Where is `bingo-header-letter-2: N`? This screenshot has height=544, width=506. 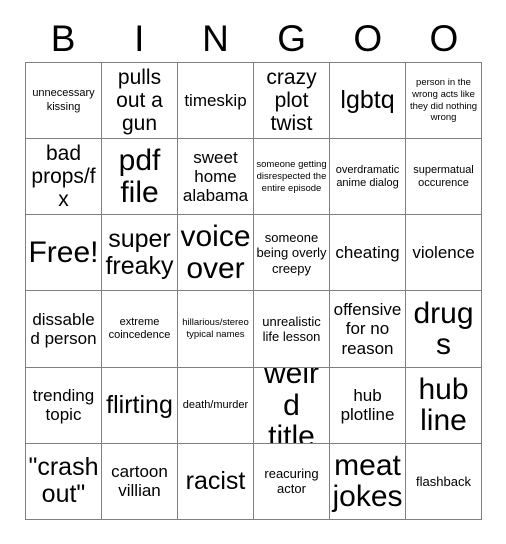
bingo-header-letter-2: N is located at coordinates (215, 38).